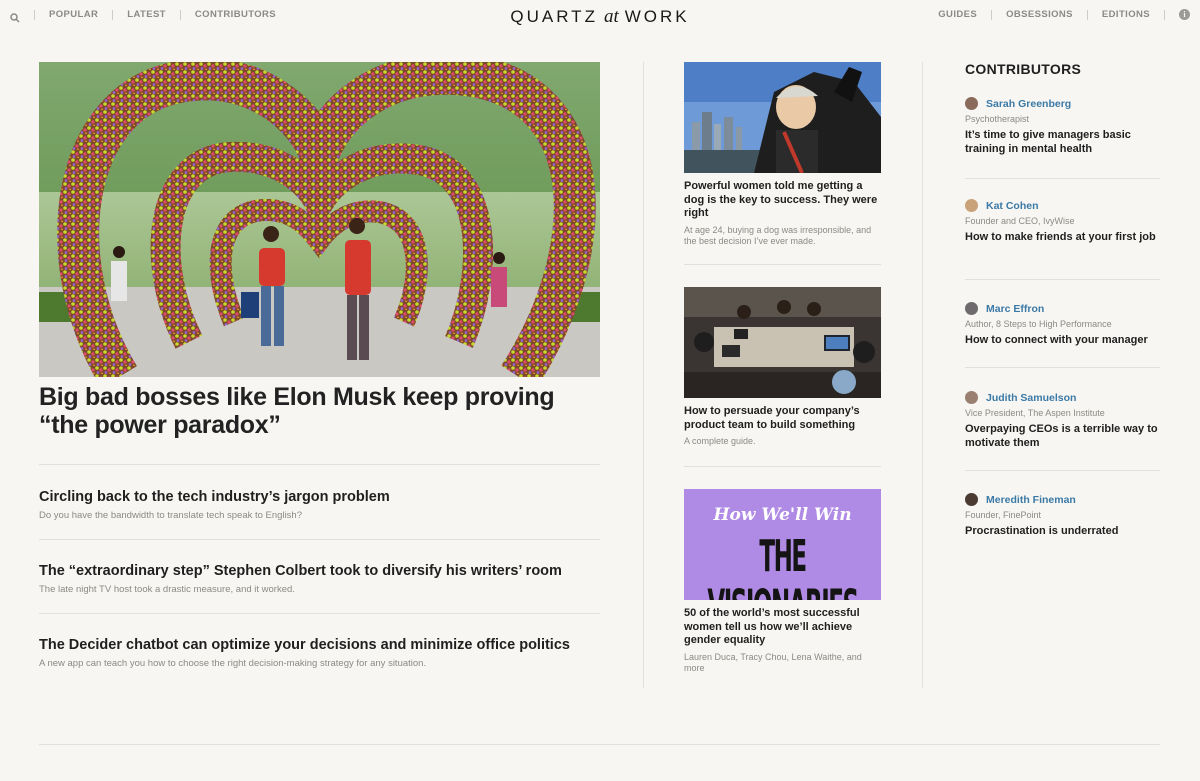 The image size is (1200, 781). I want to click on contributor-name: Marc Effron, so click(1015, 309).